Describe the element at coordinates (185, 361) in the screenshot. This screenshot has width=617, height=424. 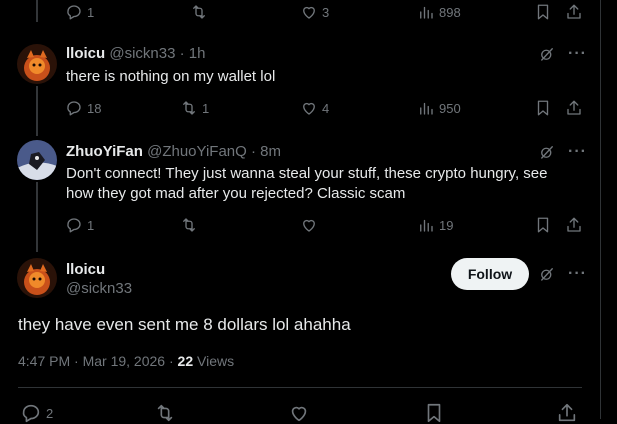
I see `views-count: 22` at that location.